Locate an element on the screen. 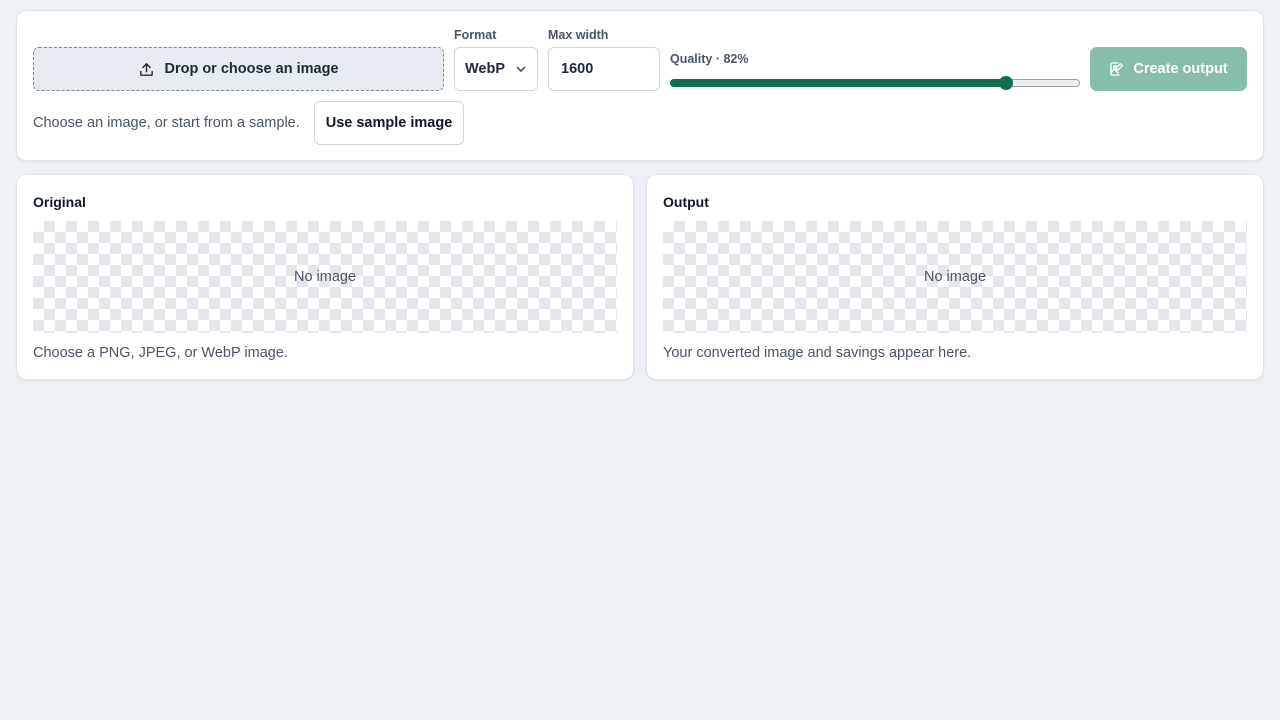 This screenshot has height=720, width=1280. output-title: Output is located at coordinates (686, 202).